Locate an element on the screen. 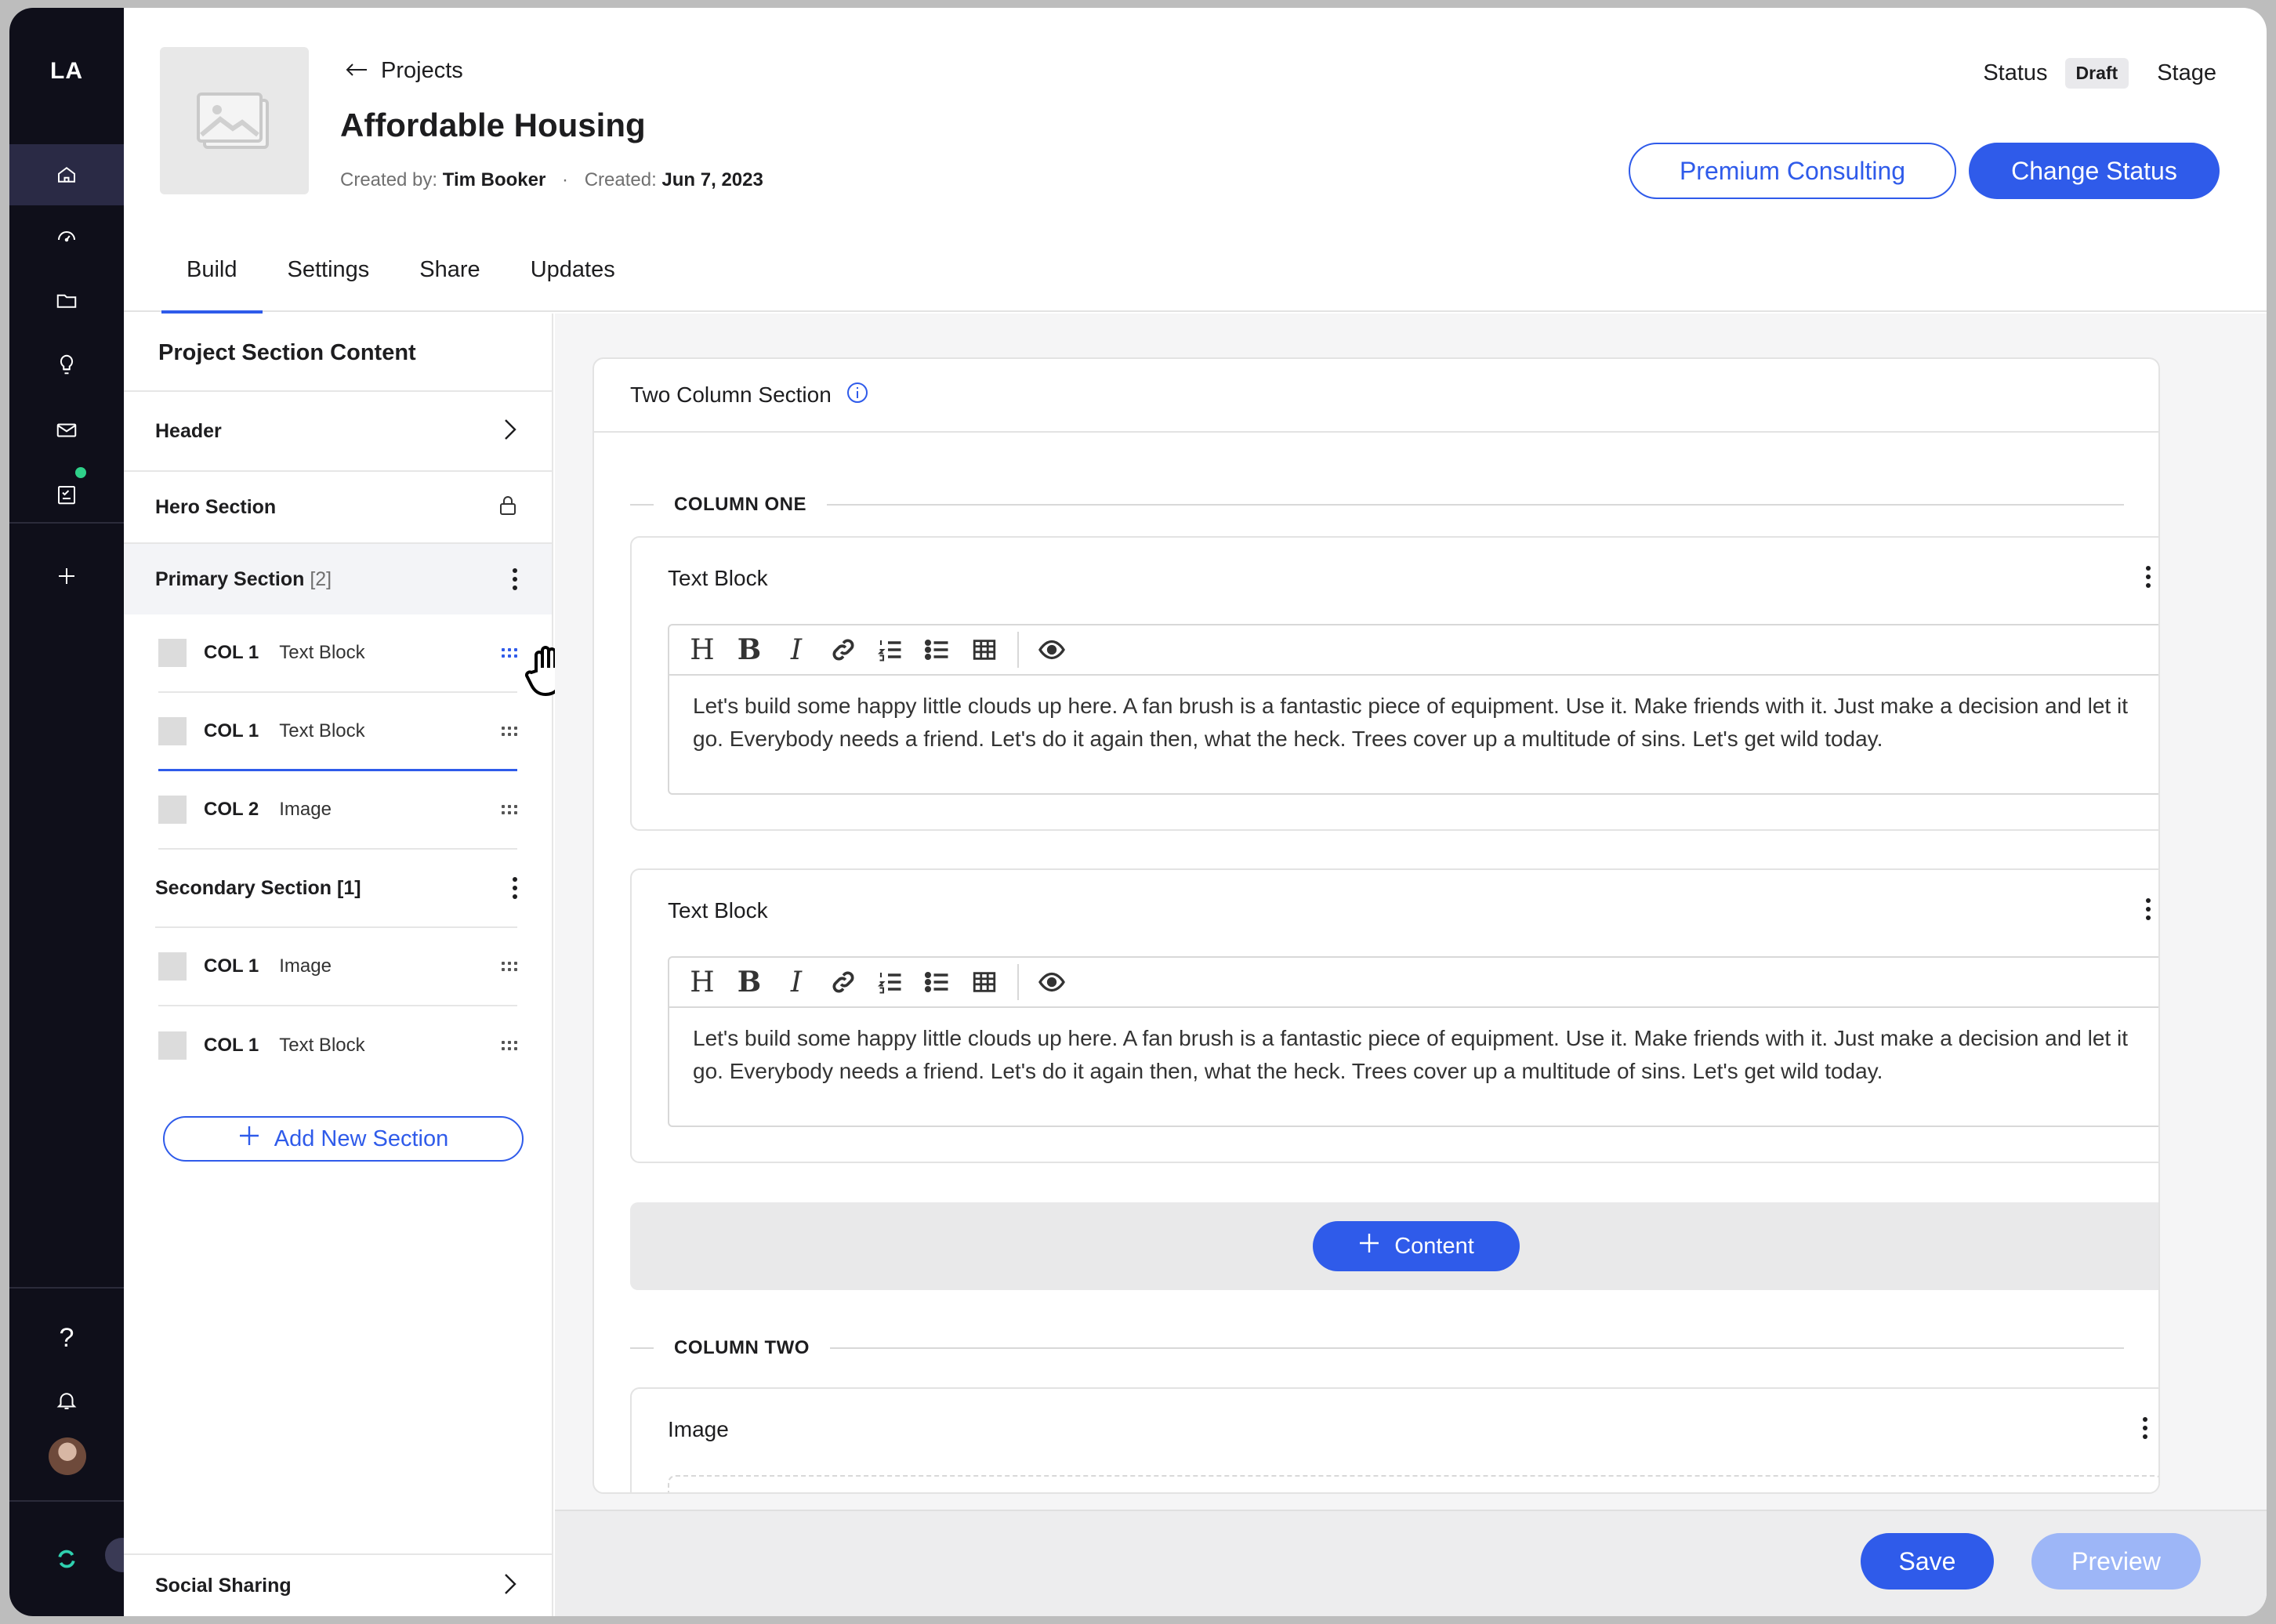 Image resolution: width=2276 pixels, height=1624 pixels. created-by-label: Created by: is located at coordinates (389, 180).